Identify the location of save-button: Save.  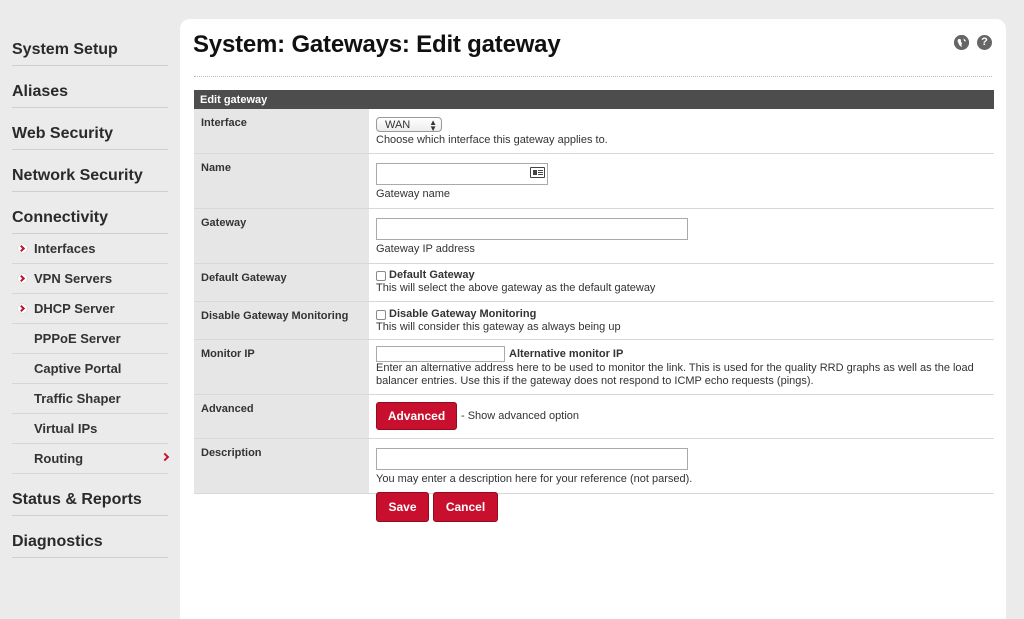
(402, 507).